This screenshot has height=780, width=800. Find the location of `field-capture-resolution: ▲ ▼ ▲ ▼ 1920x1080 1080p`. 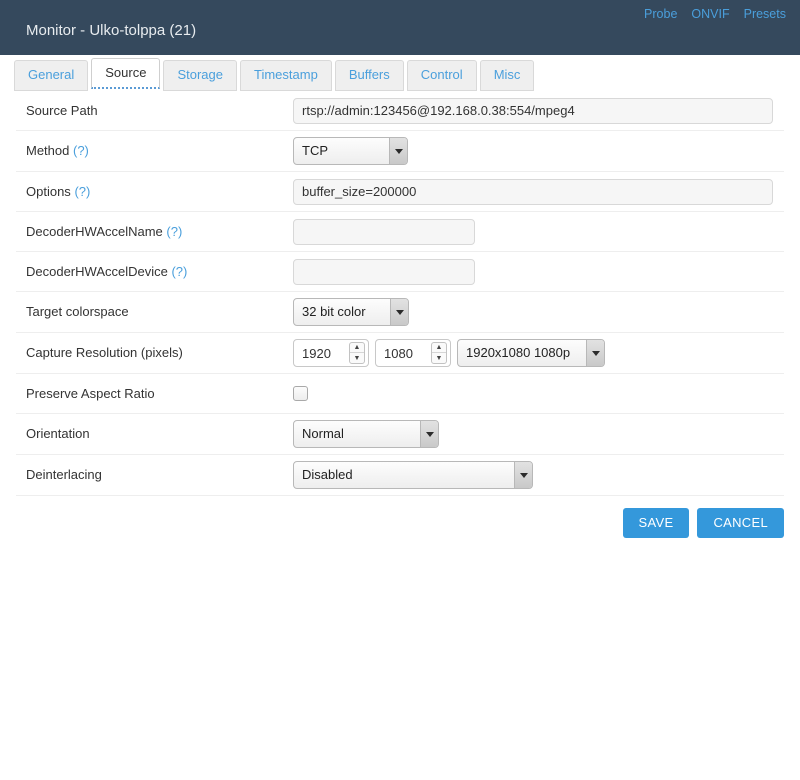

field-capture-resolution: ▲ ▼ ▲ ▼ 1920x1080 1080p is located at coordinates (538, 353).